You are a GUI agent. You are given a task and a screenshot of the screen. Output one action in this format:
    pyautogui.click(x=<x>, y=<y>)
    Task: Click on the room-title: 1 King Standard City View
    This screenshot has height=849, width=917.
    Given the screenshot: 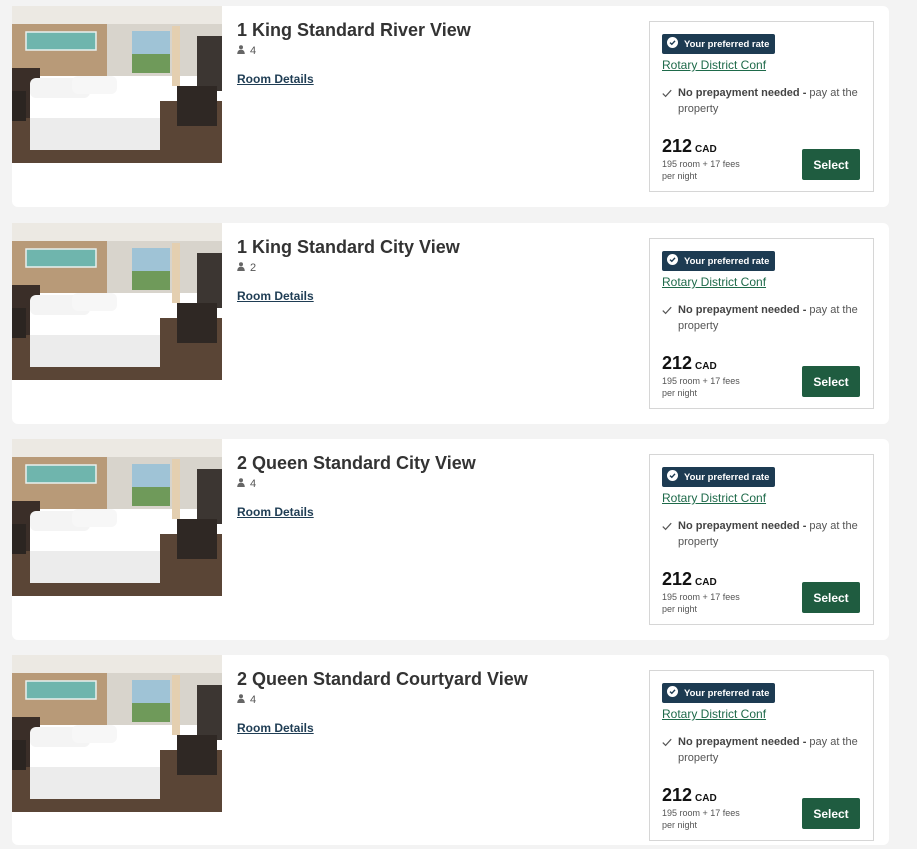 What is the action you would take?
    pyautogui.click(x=348, y=247)
    